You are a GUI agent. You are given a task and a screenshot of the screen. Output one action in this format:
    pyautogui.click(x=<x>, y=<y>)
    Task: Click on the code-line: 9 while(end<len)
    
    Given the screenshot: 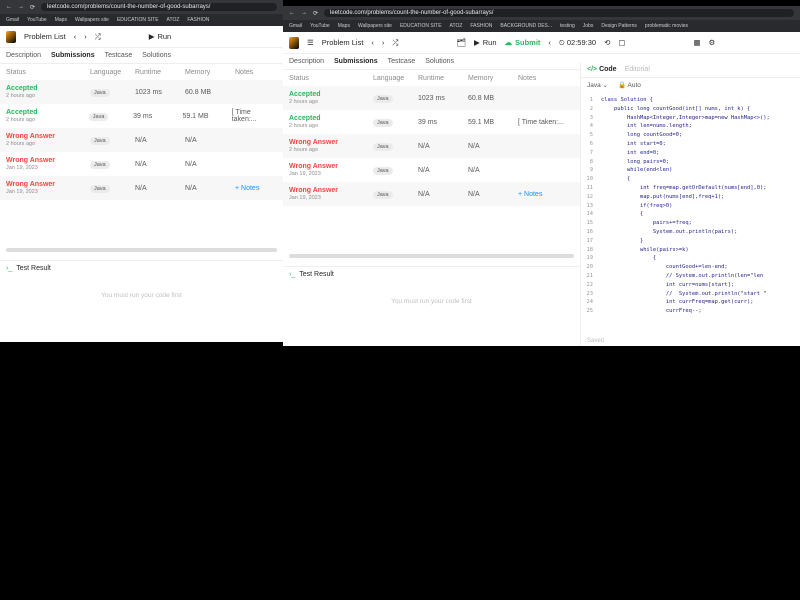 What is the action you would take?
    pyautogui.click(x=690, y=170)
    